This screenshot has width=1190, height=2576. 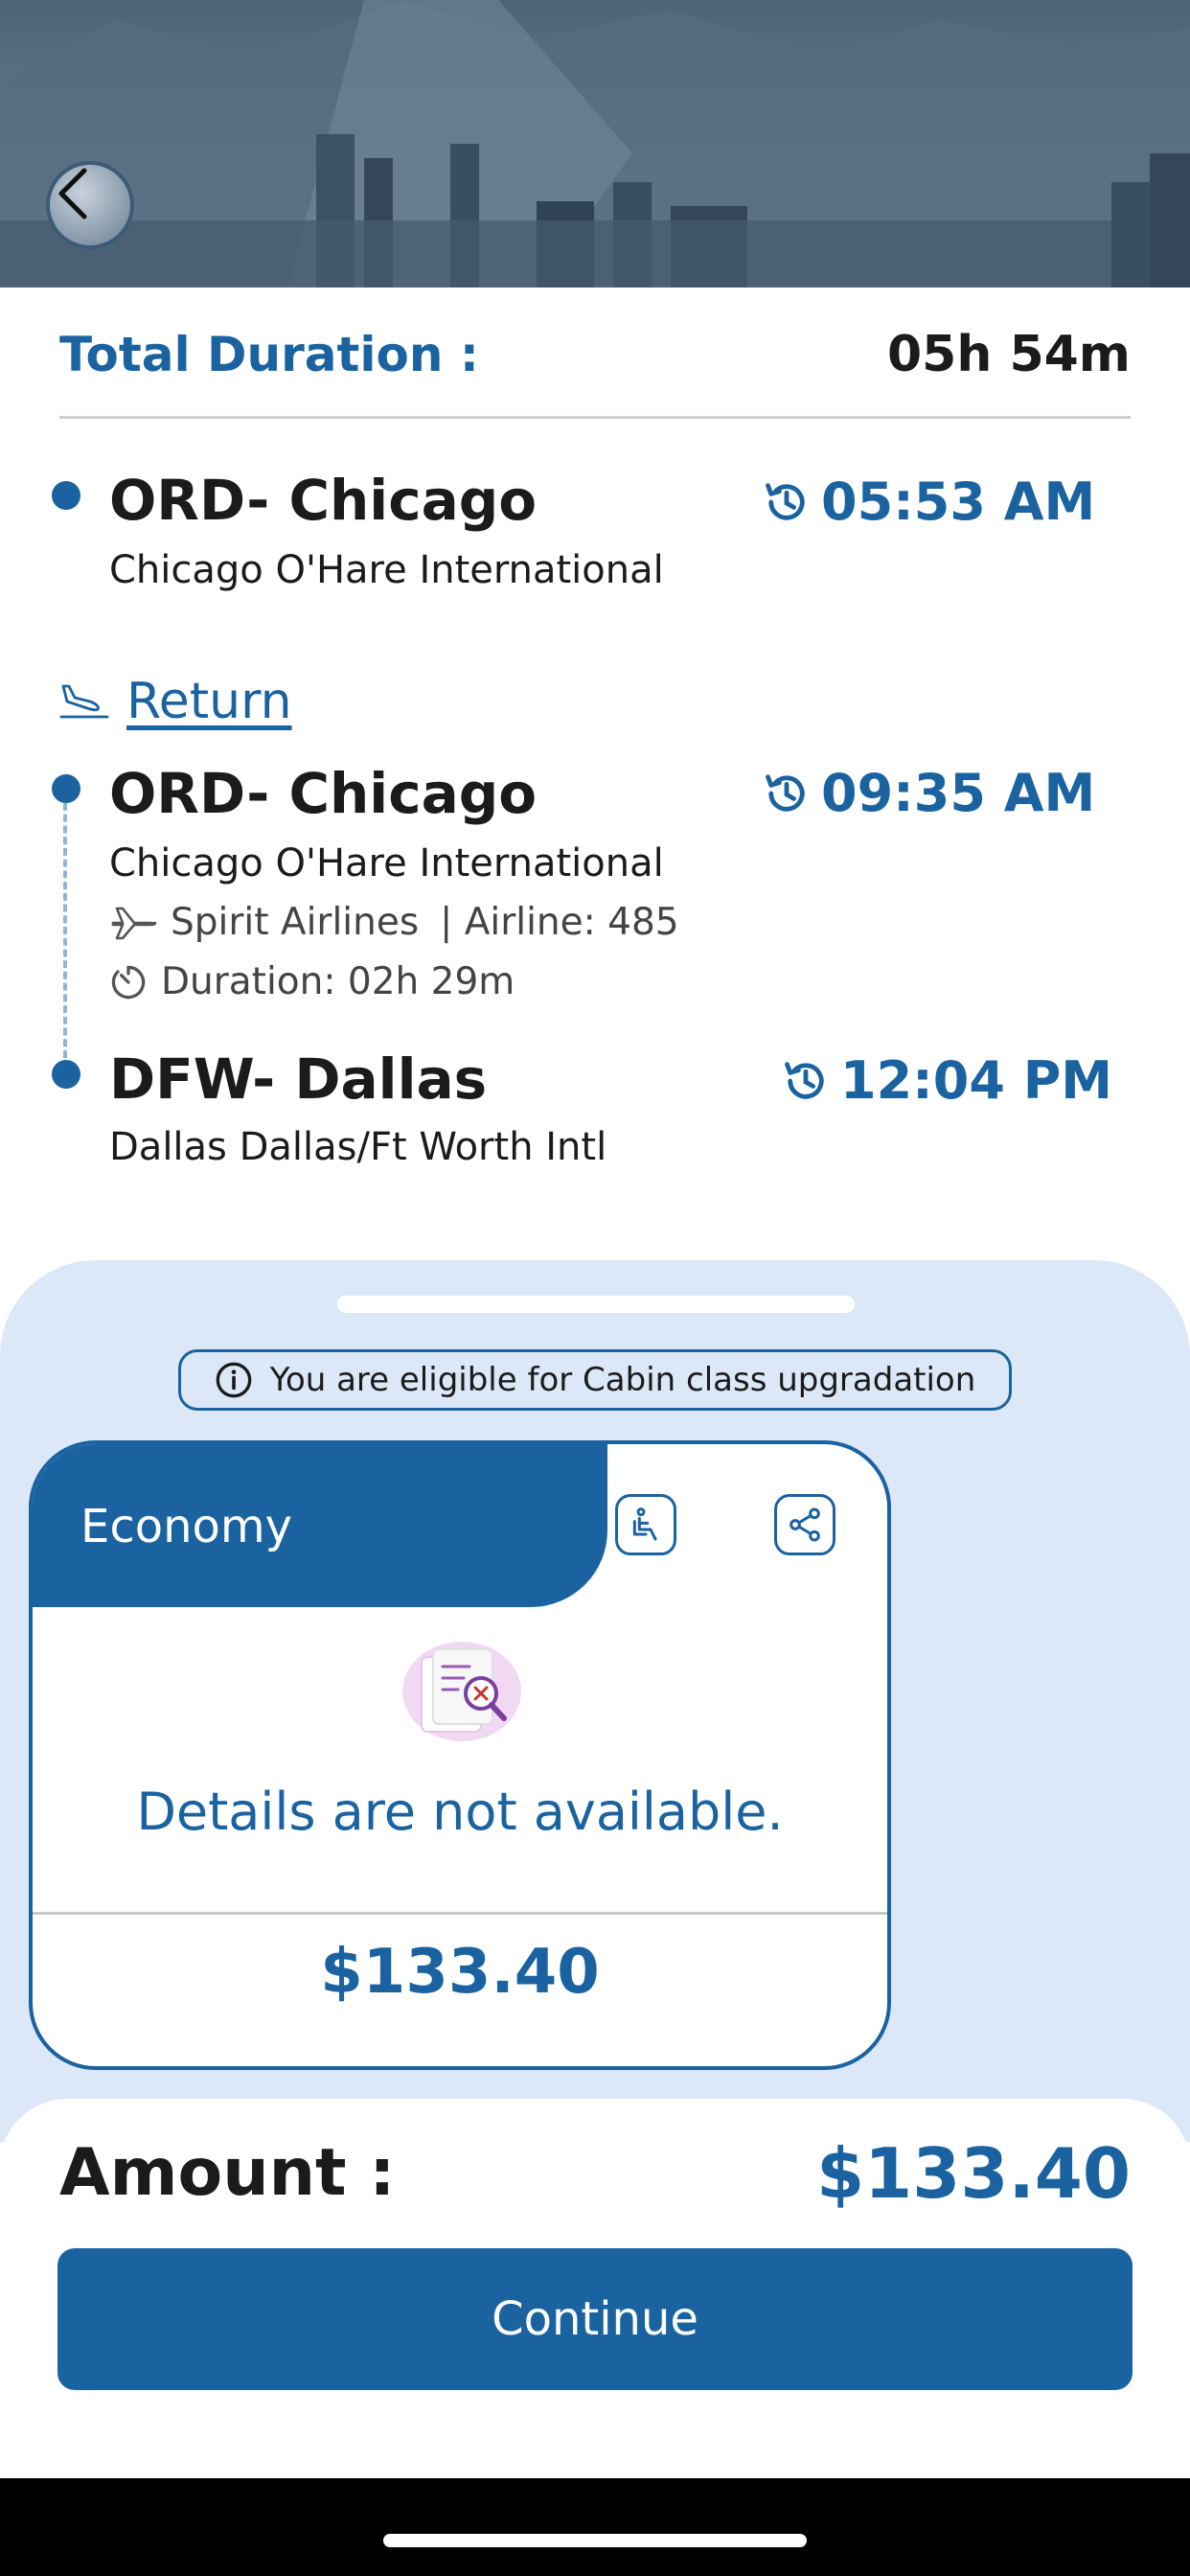 What do you see at coordinates (295, 922) in the screenshot?
I see `airline-name: Spirit Airlines` at bounding box center [295, 922].